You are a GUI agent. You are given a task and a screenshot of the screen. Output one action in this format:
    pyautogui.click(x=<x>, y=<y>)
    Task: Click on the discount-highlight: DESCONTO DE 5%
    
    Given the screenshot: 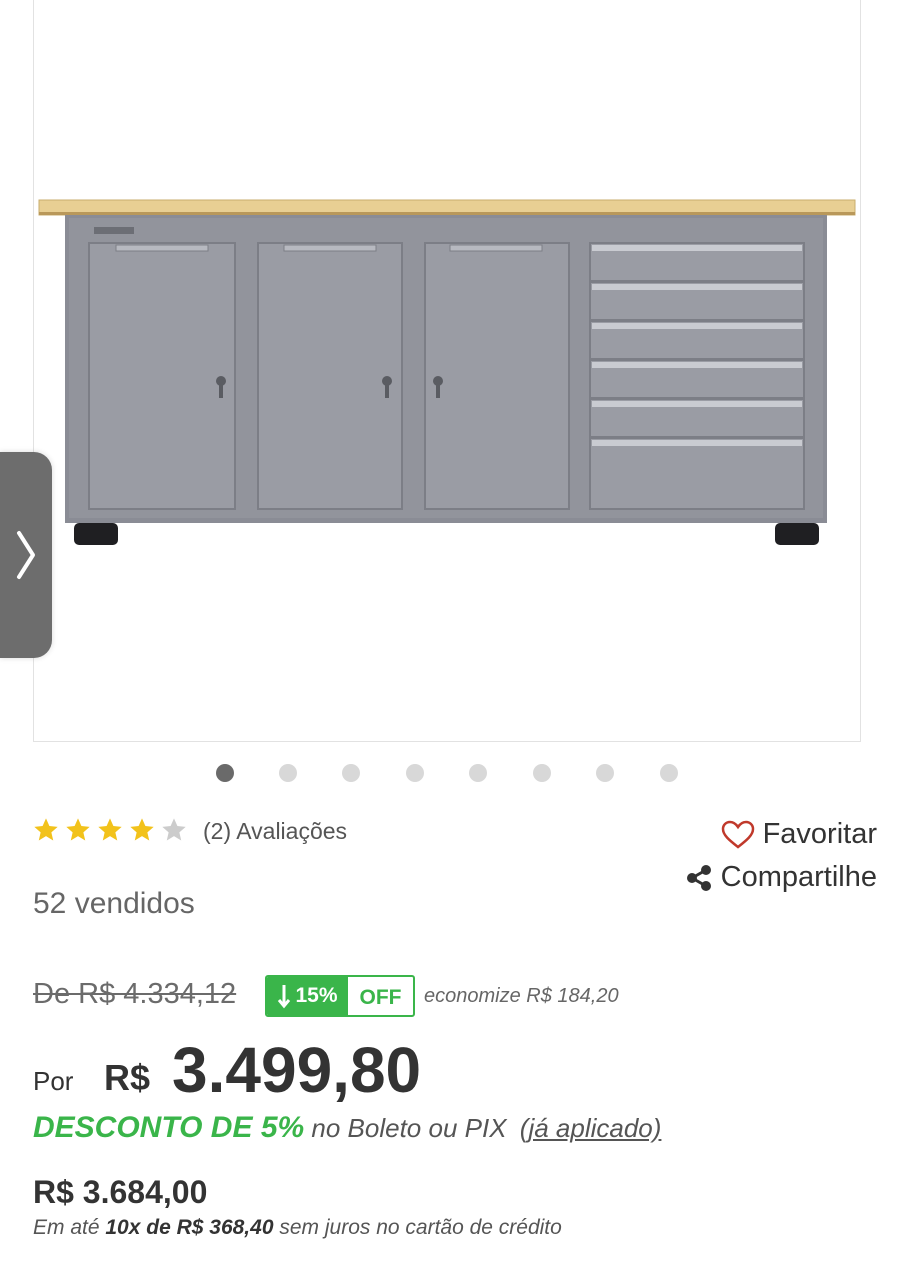 What is the action you would take?
    pyautogui.click(x=169, y=1127)
    